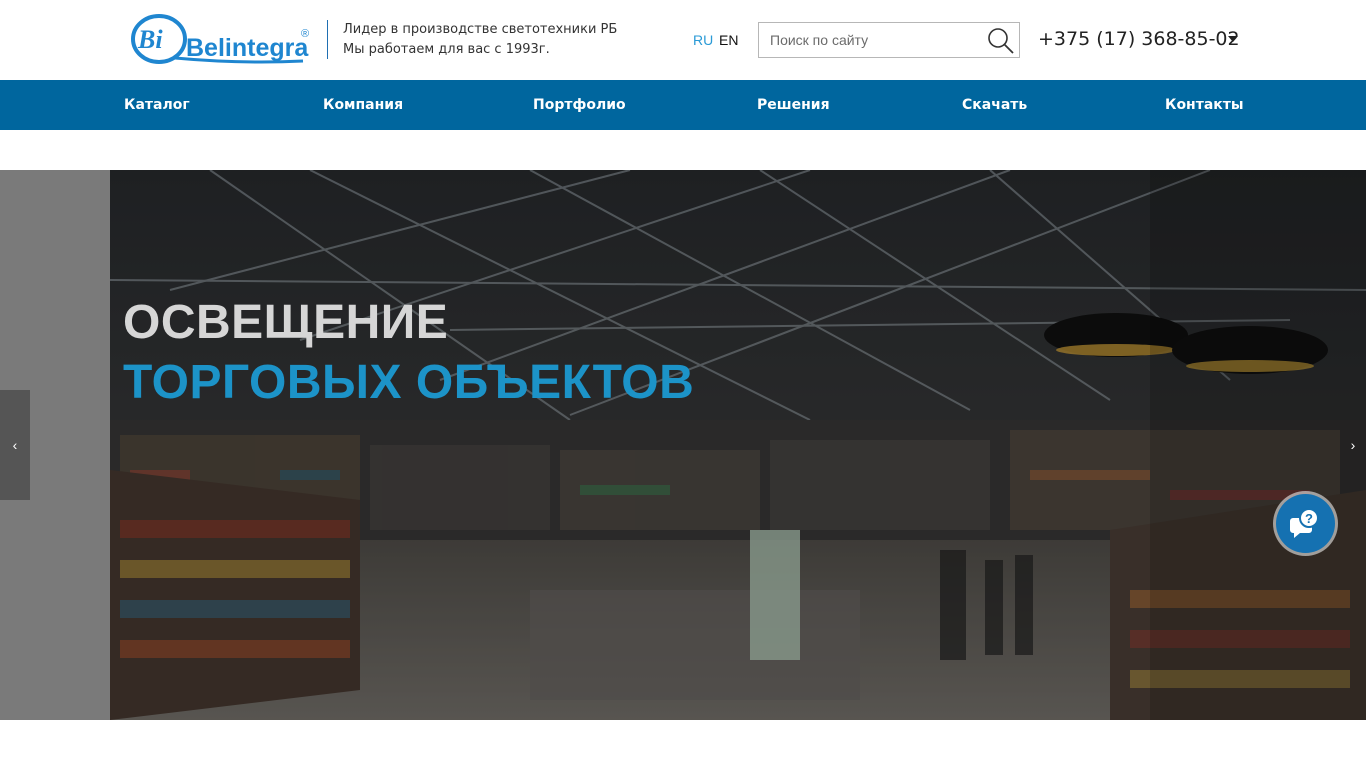  I want to click on slider-prev-button: ‹, so click(15, 445).